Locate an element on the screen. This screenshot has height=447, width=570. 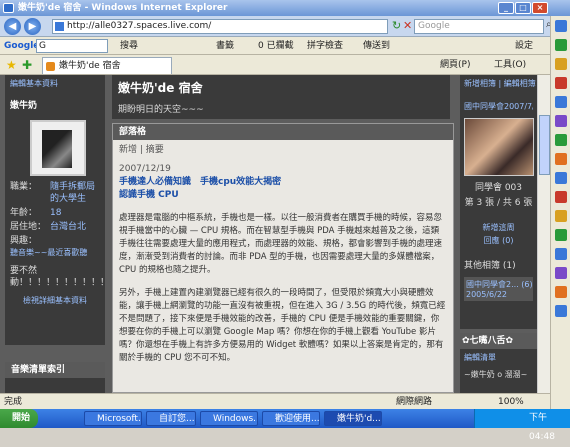
music-box: 音樂清單索引 is located at coordinates (55, 377).